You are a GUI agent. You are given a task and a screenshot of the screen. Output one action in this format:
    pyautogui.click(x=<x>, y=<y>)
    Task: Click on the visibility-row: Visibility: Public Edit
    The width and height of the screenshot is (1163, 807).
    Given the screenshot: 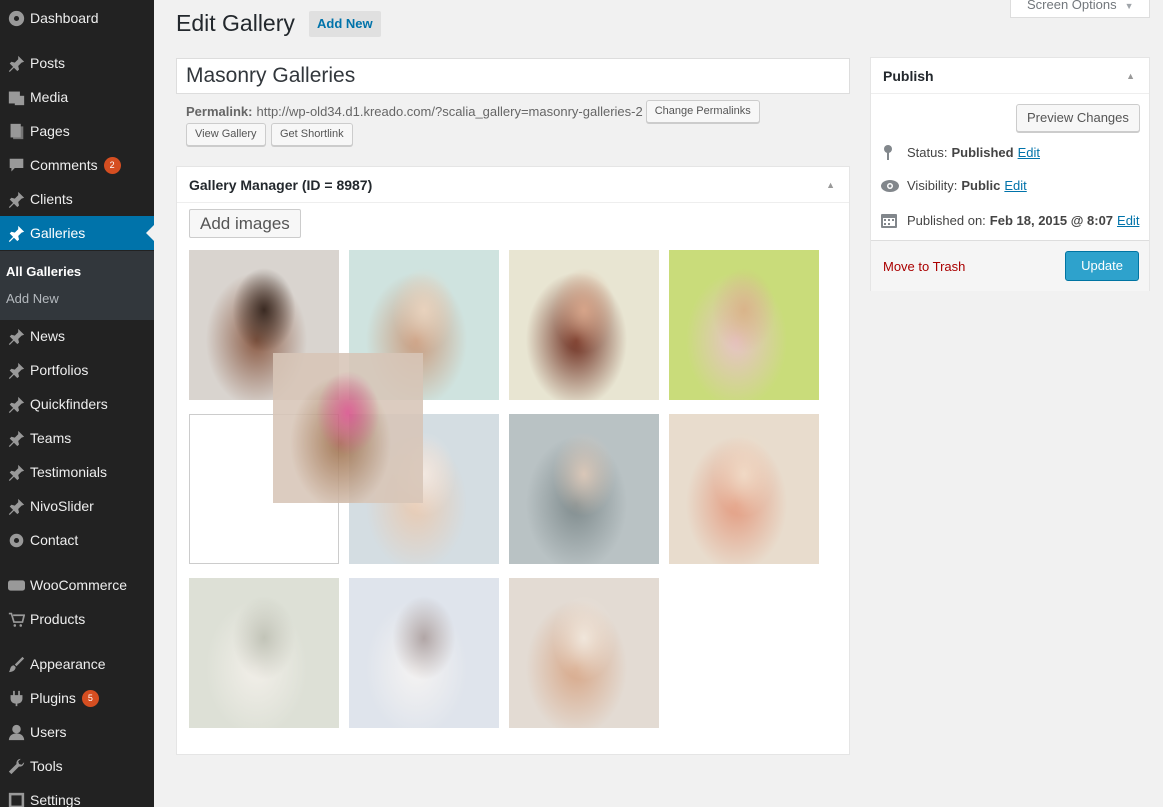 What is the action you would take?
    pyautogui.click(x=954, y=185)
    